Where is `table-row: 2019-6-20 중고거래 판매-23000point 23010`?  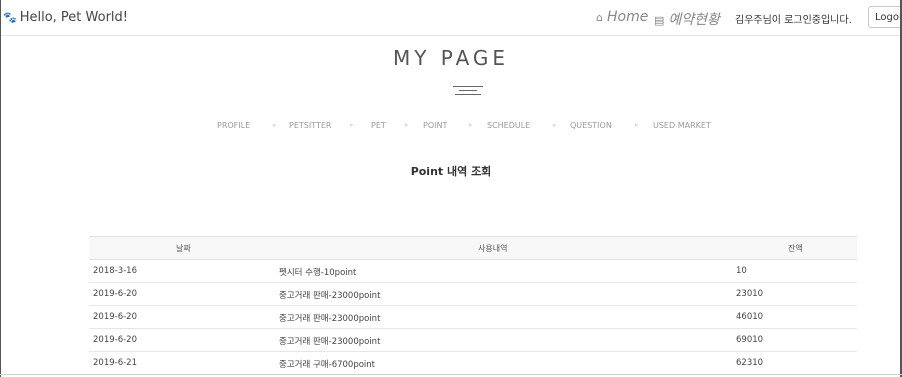 table-row: 2019-6-20 중고거래 판매-23000point 23010 is located at coordinates (473, 294).